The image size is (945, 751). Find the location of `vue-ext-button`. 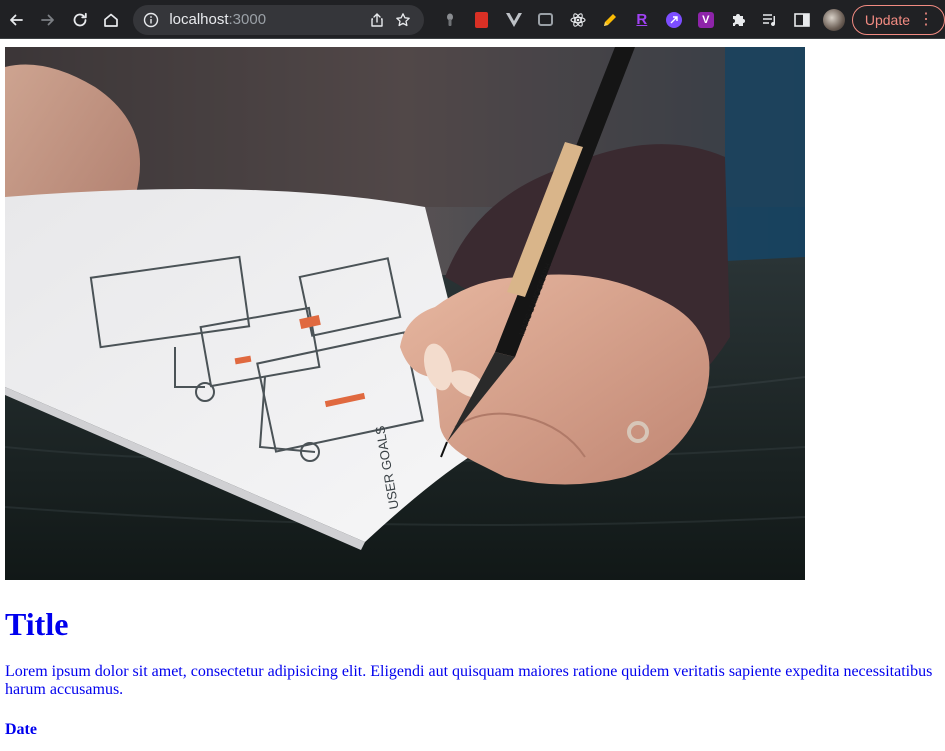

vue-ext-button is located at coordinates (514, 20).